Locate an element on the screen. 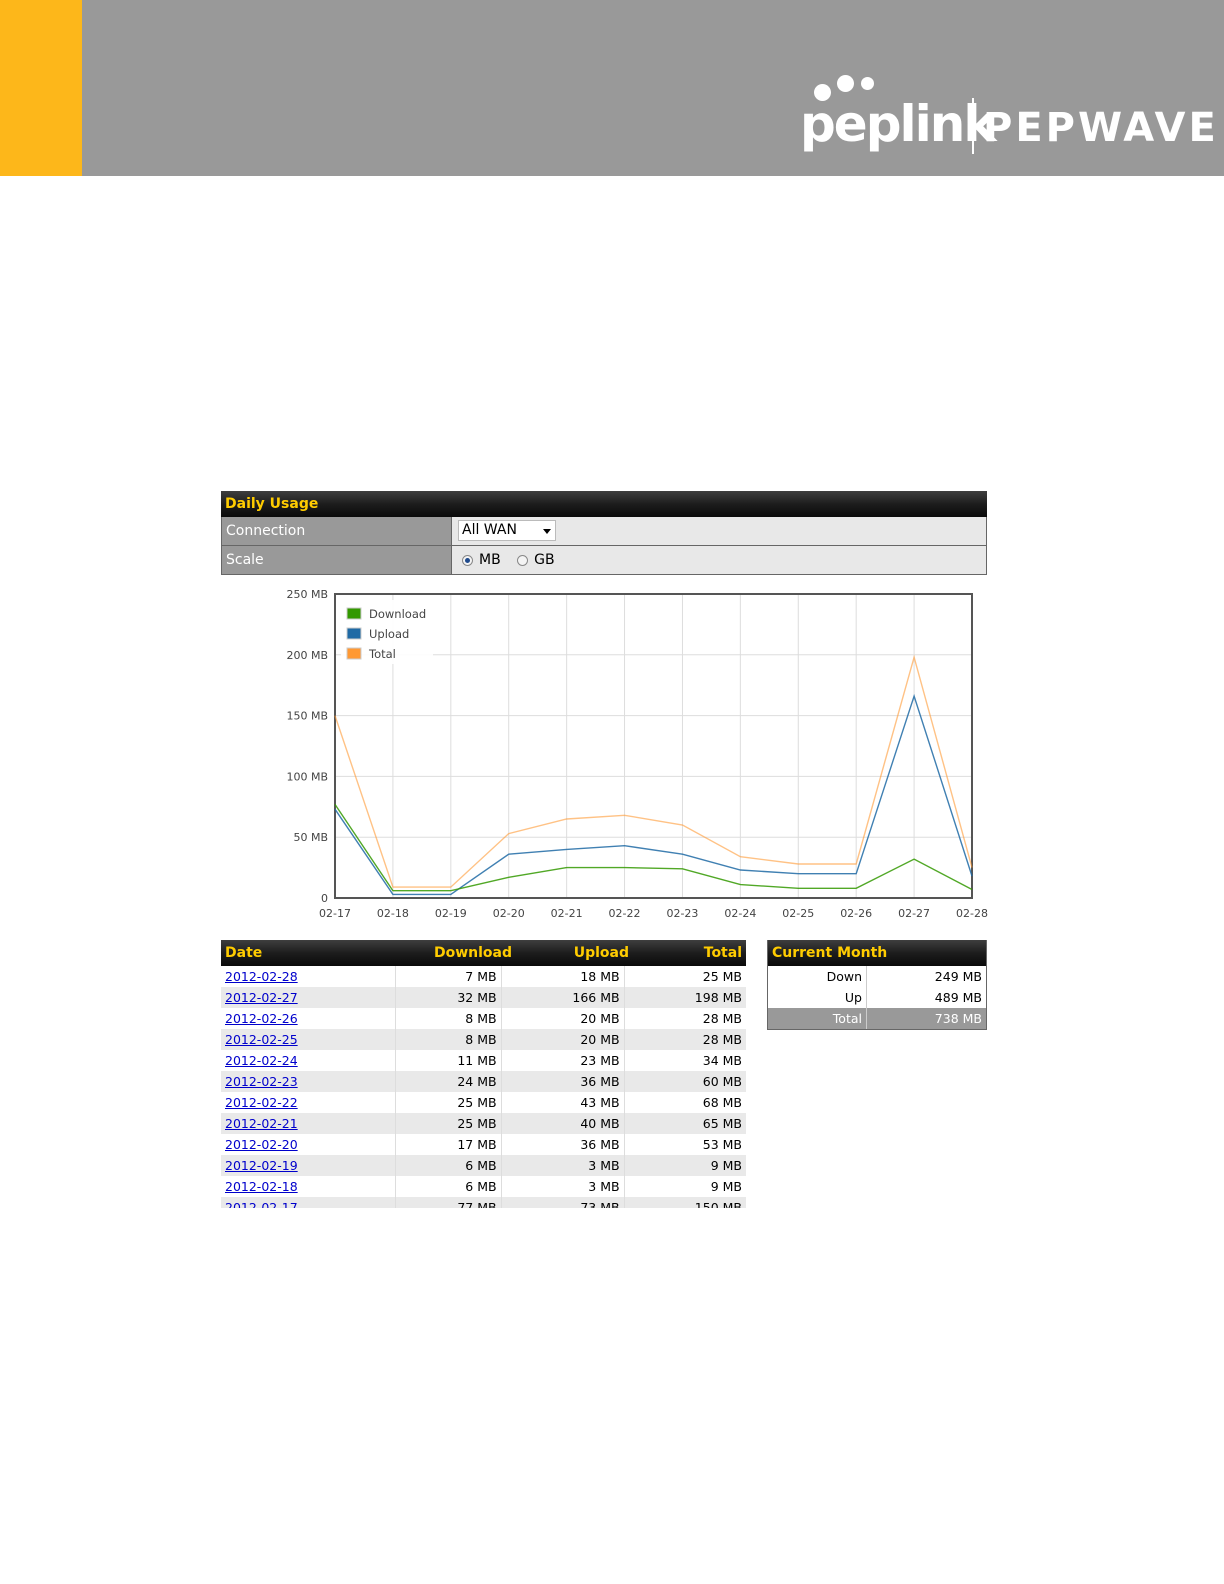 This screenshot has height=1584, width=1224. table-row: 2012-02-18 6 MB 3 MB 9 MB is located at coordinates (483, 1186).